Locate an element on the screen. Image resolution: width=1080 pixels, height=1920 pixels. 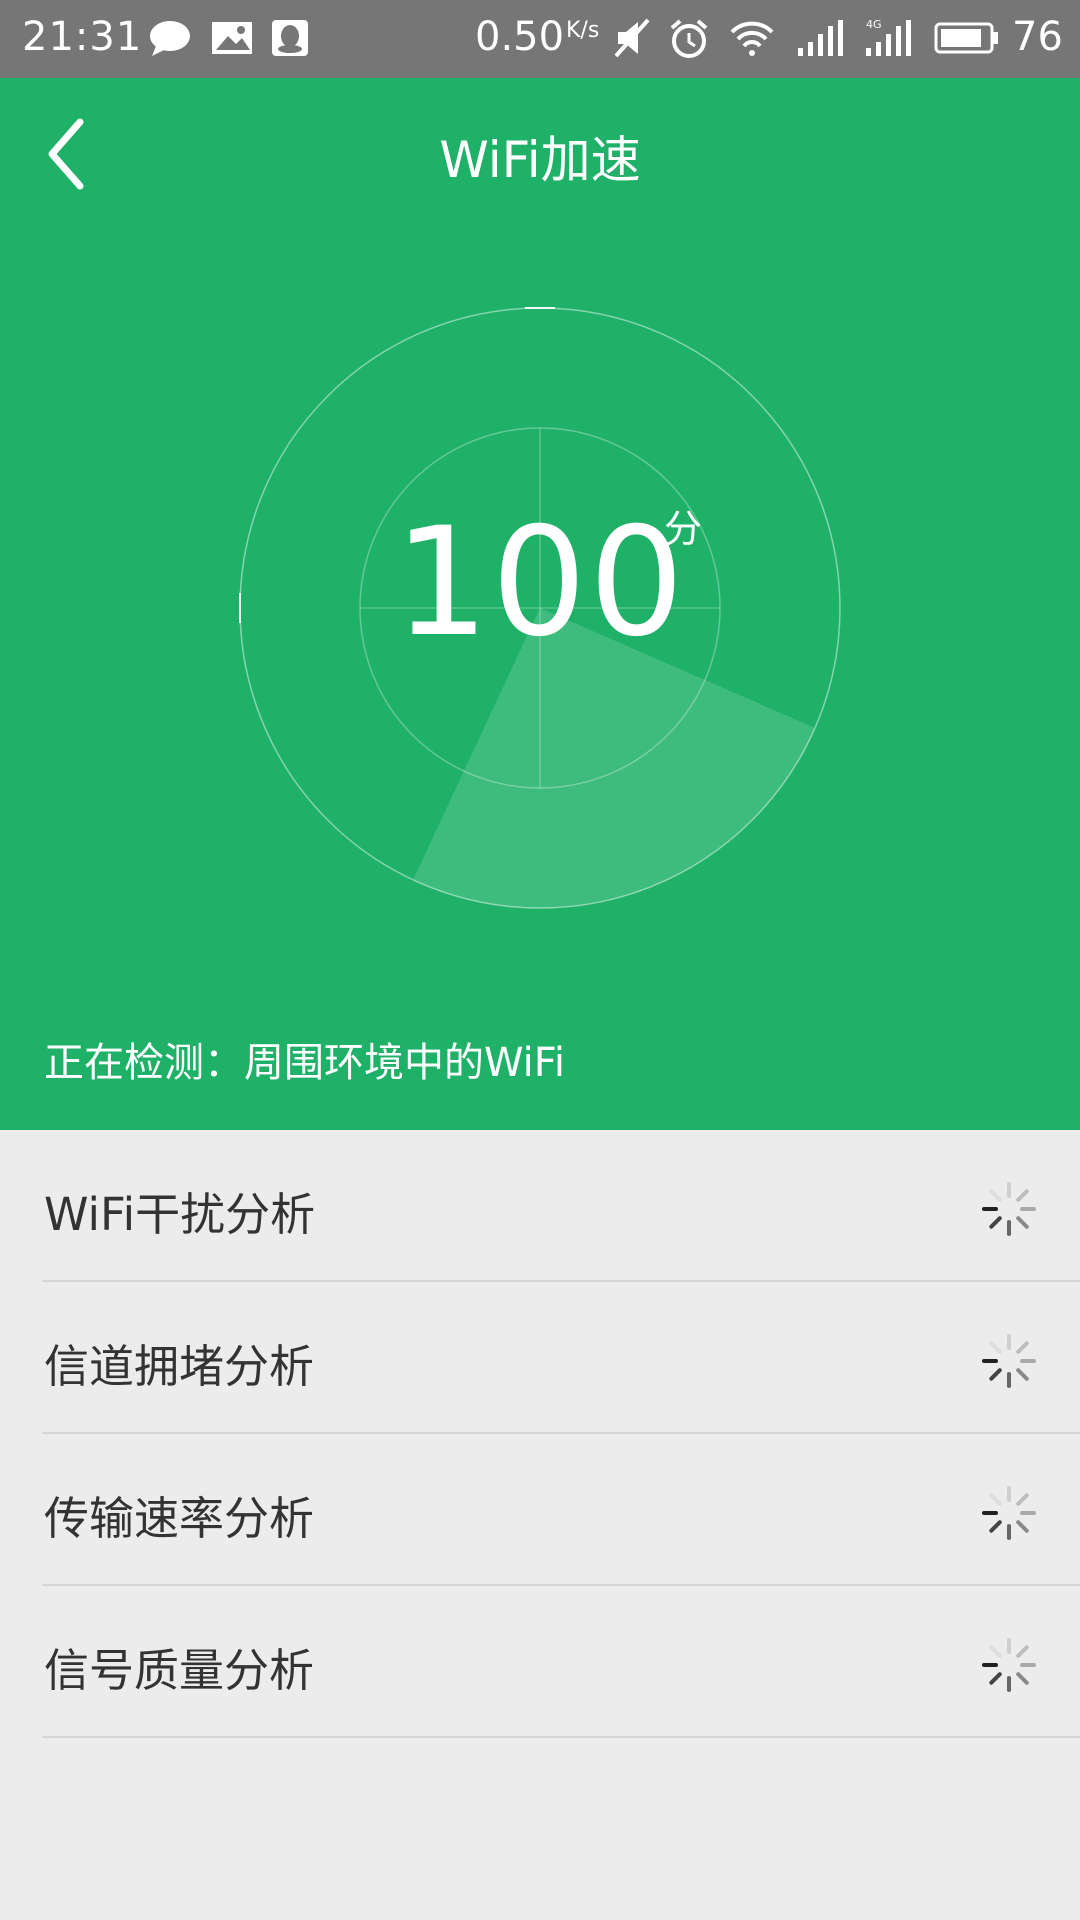
divider is located at coordinates (561, 1737).